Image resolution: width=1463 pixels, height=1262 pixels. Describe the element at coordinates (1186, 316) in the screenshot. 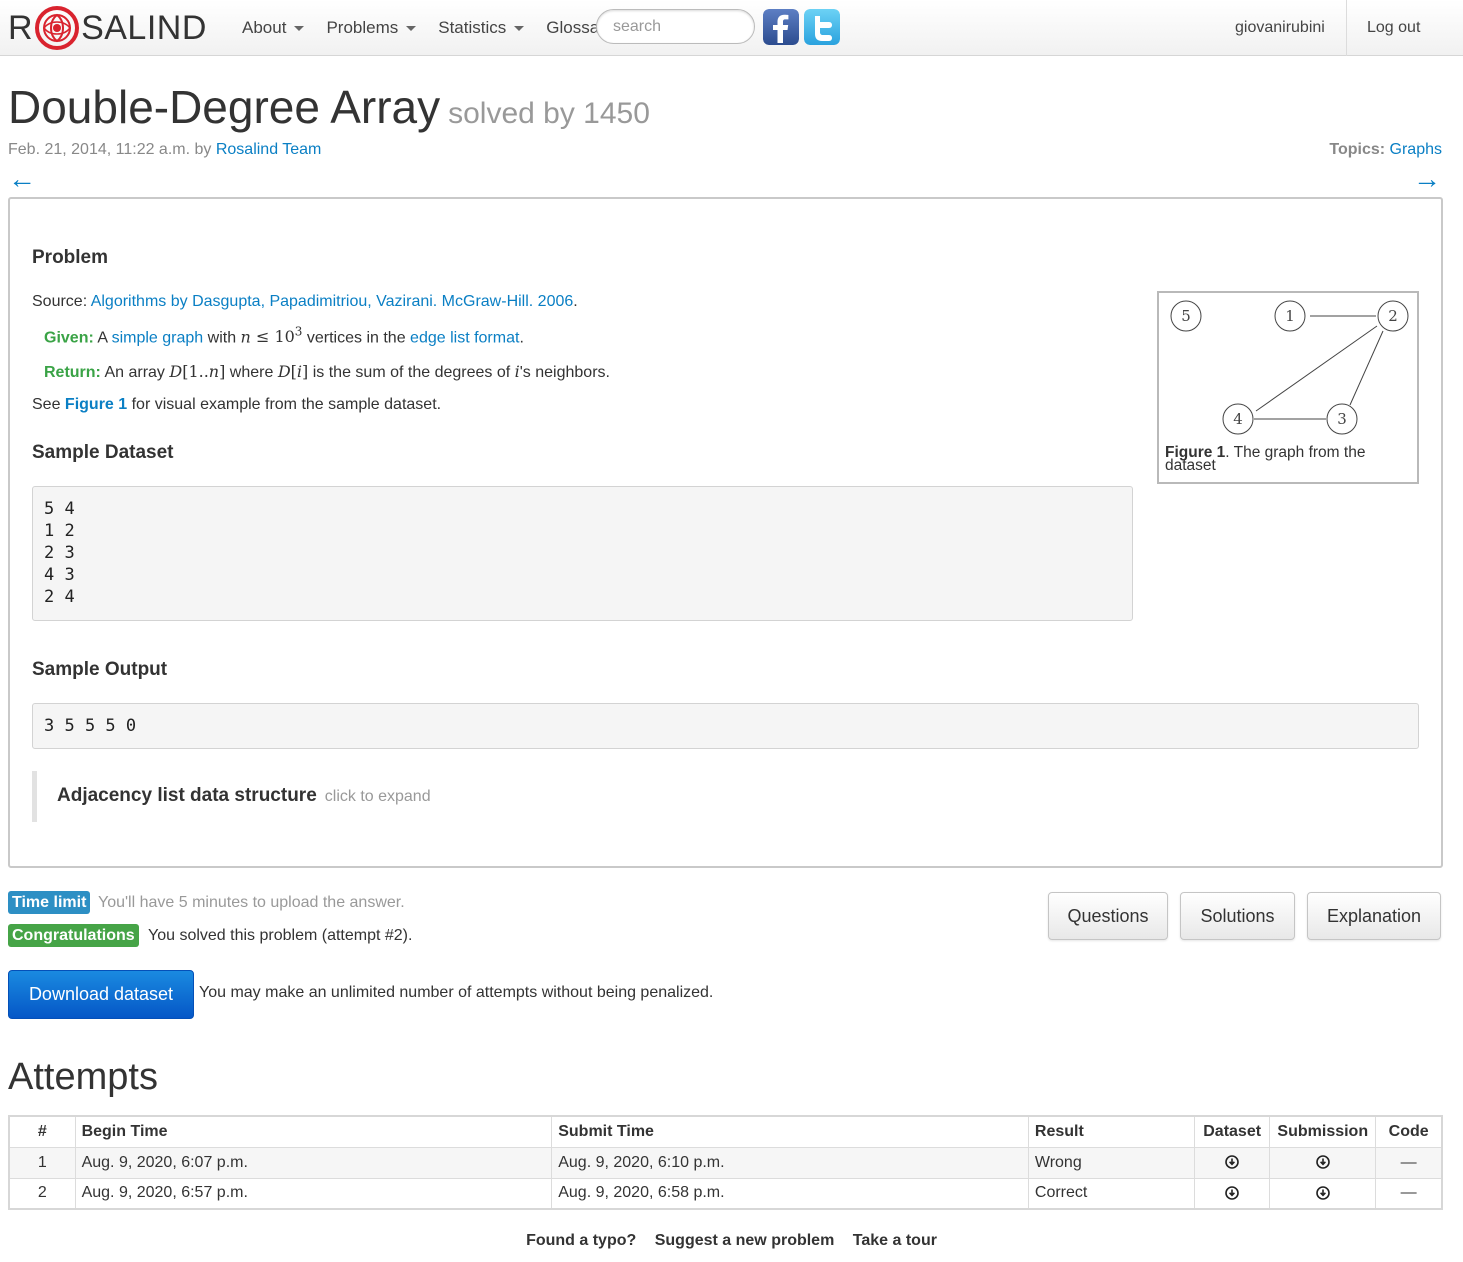

I see `node-5-label: 5` at that location.